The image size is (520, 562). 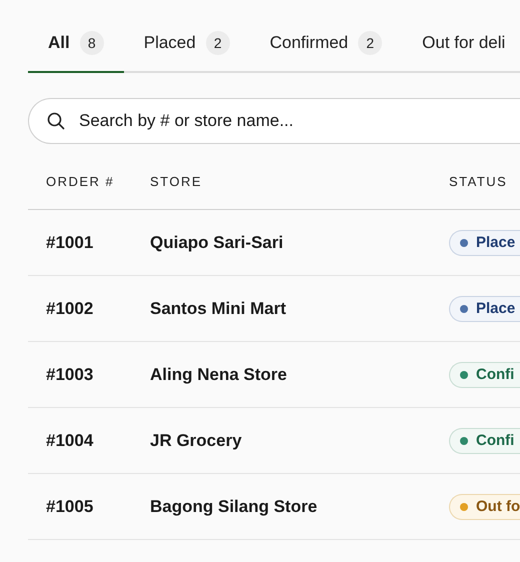 What do you see at coordinates (69, 440) in the screenshot?
I see `order-number: #1004` at bounding box center [69, 440].